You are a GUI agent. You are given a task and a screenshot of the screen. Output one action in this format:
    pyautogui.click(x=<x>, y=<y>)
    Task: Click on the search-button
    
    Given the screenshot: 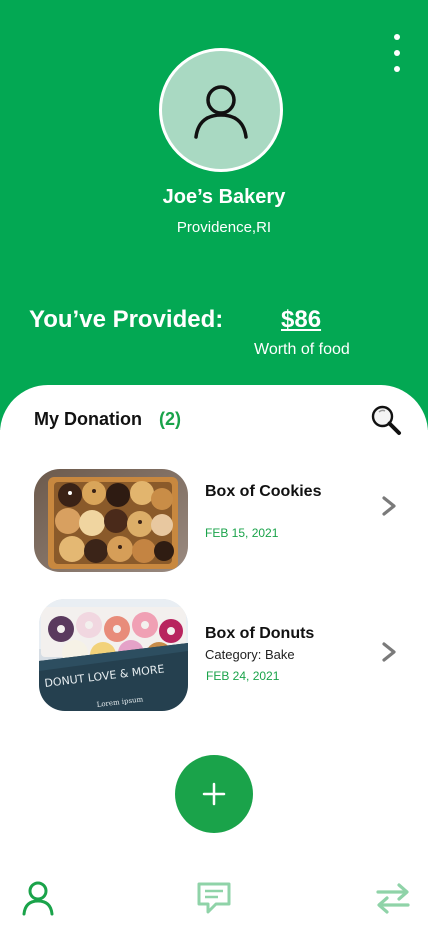 What is the action you would take?
    pyautogui.click(x=386, y=420)
    